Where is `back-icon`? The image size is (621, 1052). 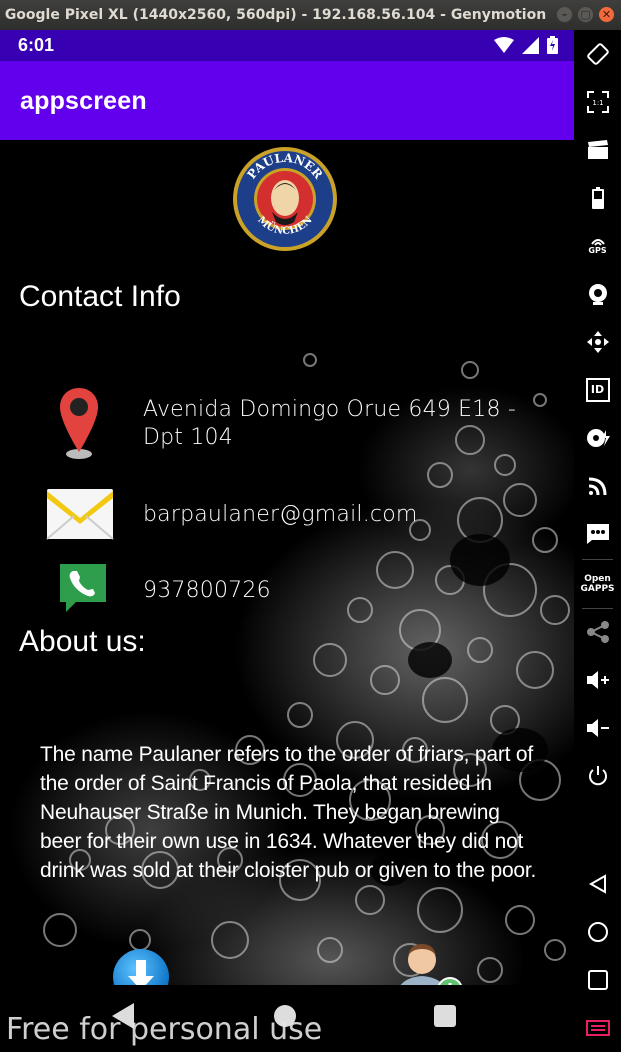
back-icon is located at coordinates (597, 883).